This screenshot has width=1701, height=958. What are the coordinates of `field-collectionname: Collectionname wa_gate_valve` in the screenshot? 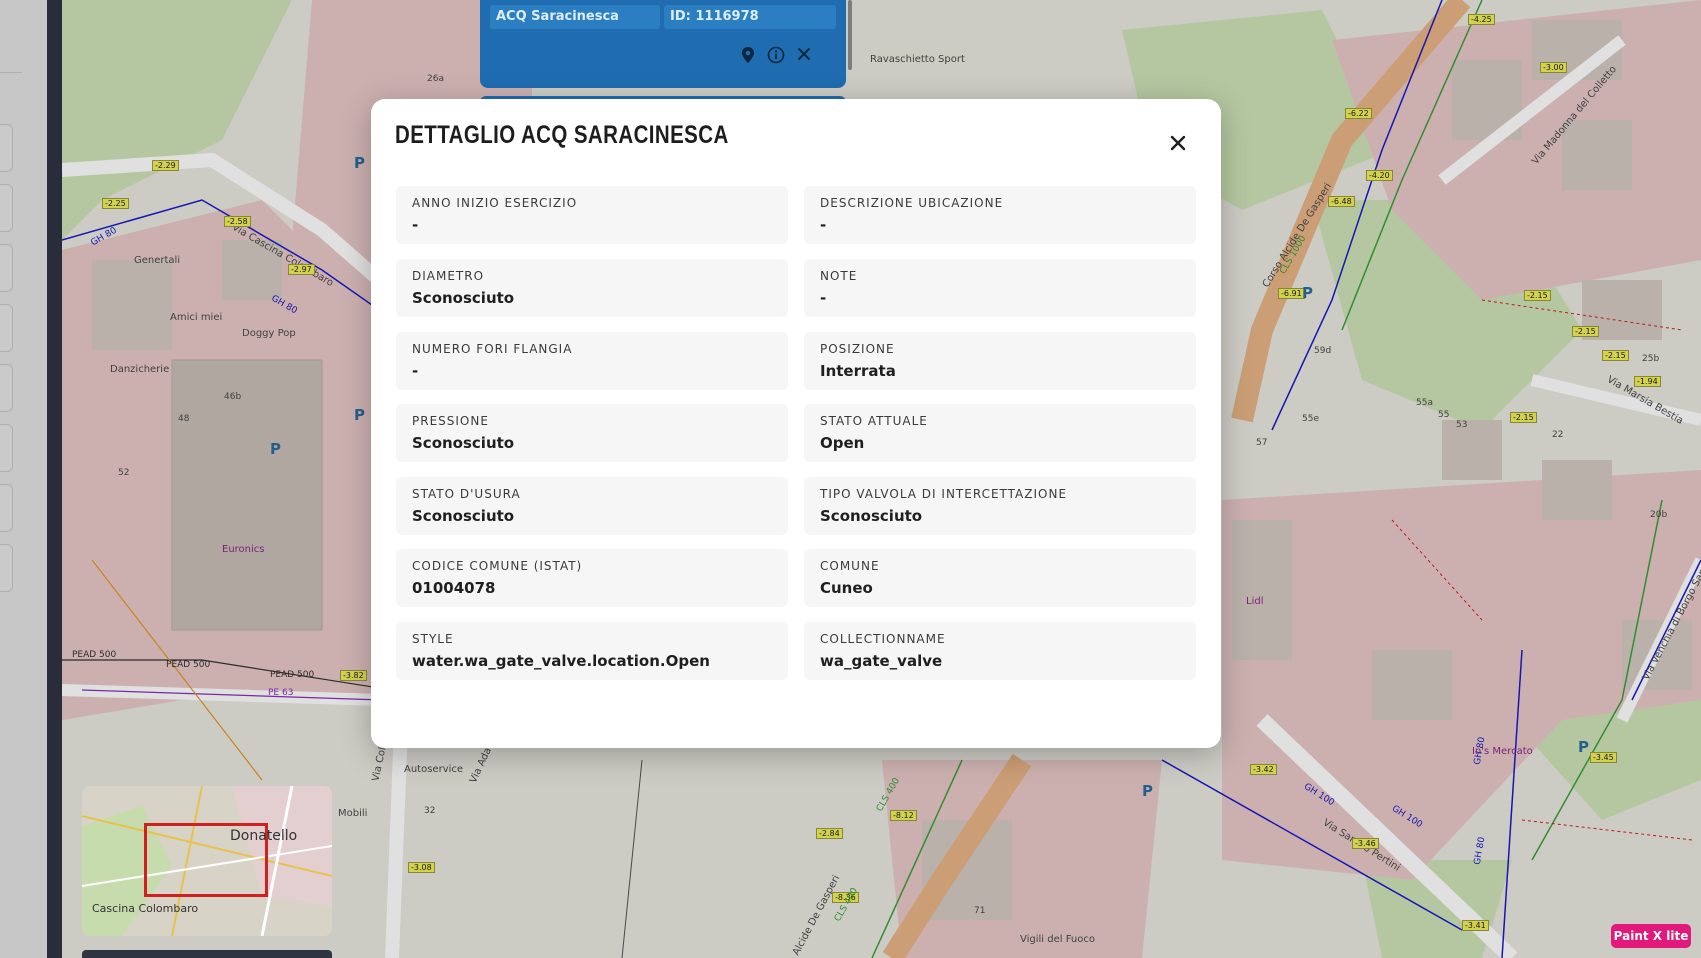 It's located at (1000, 651).